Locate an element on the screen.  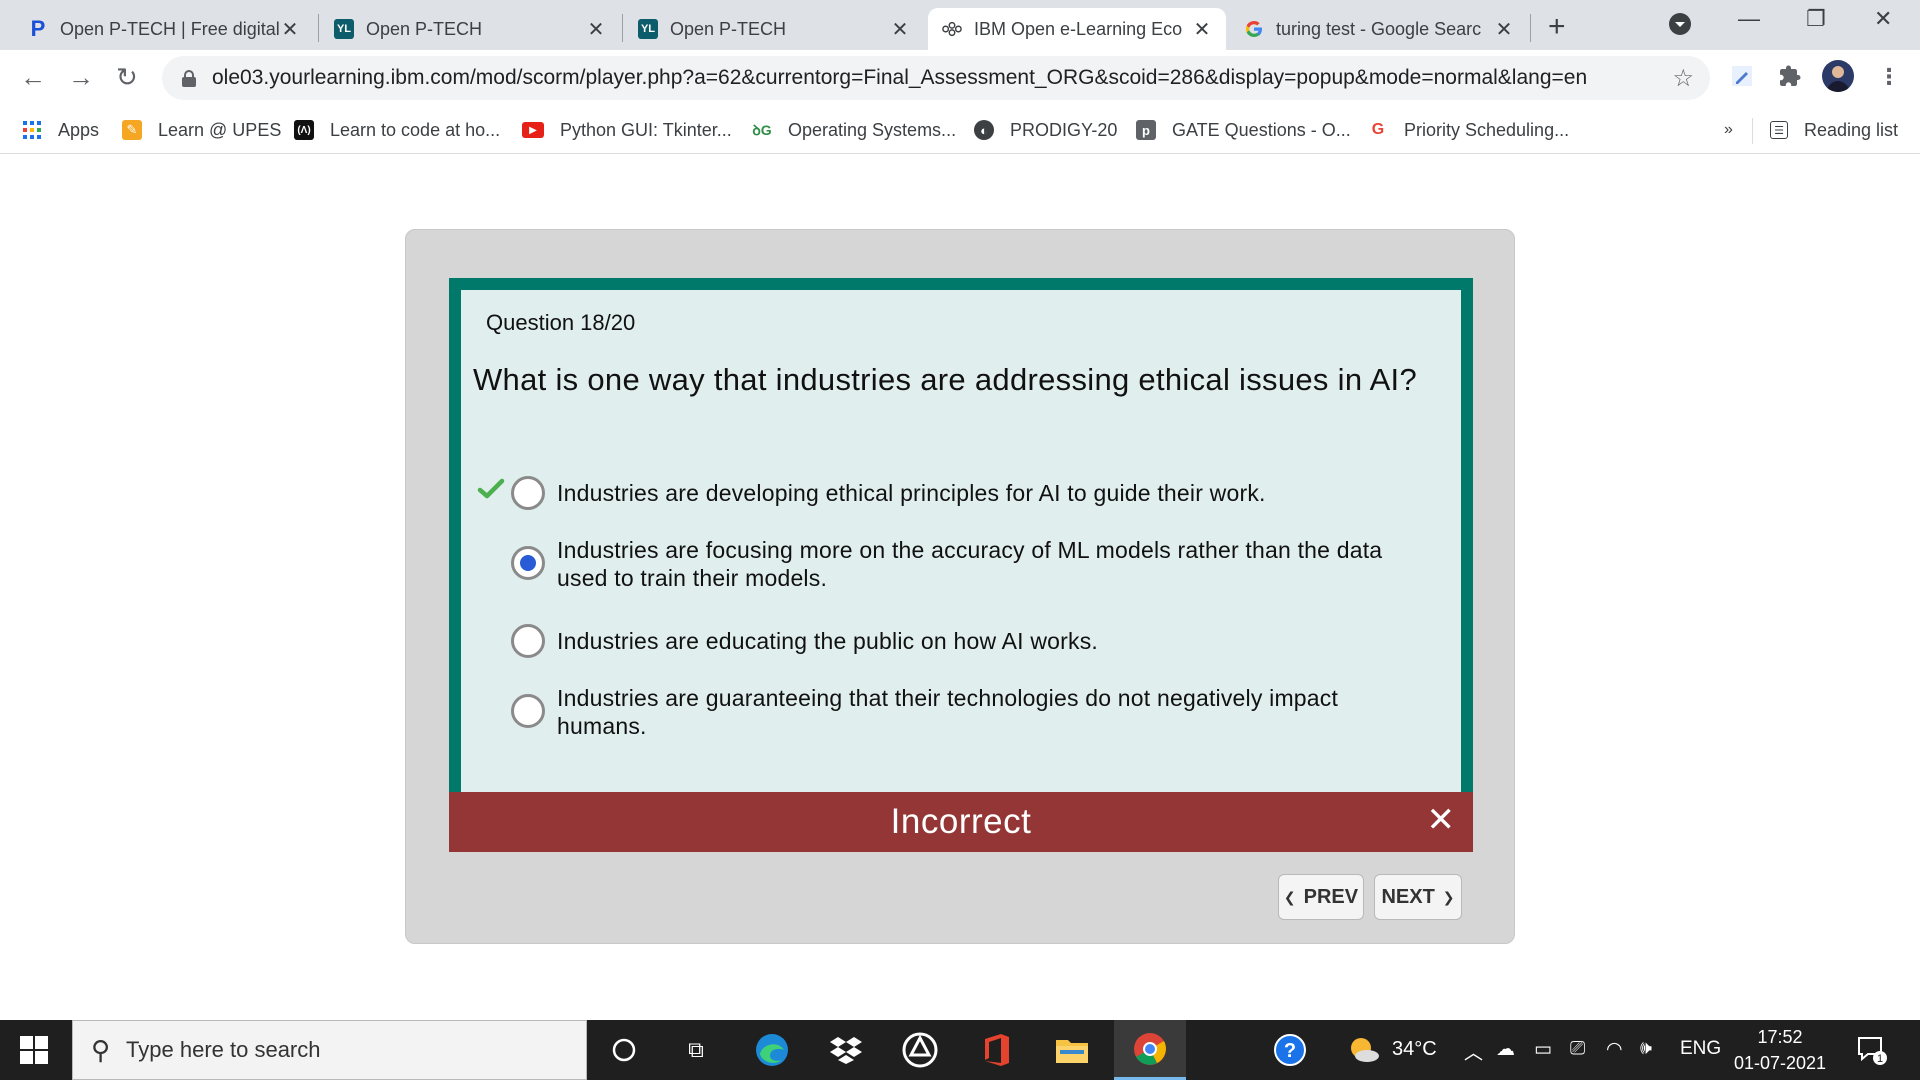
wifi-icon: ◠ is located at coordinates (1614, 1049).